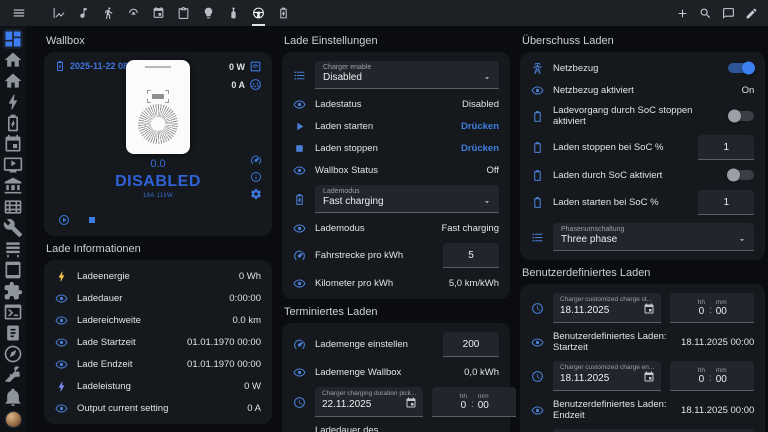  What do you see at coordinates (258, 13) in the screenshot?
I see `tab-steering-wheel-icon` at bounding box center [258, 13].